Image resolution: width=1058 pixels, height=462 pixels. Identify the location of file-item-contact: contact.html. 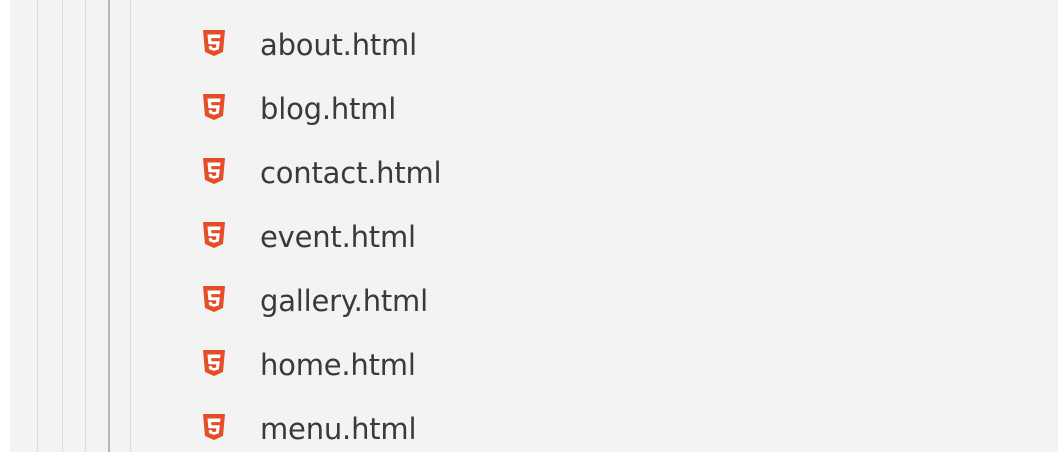
(534, 174).